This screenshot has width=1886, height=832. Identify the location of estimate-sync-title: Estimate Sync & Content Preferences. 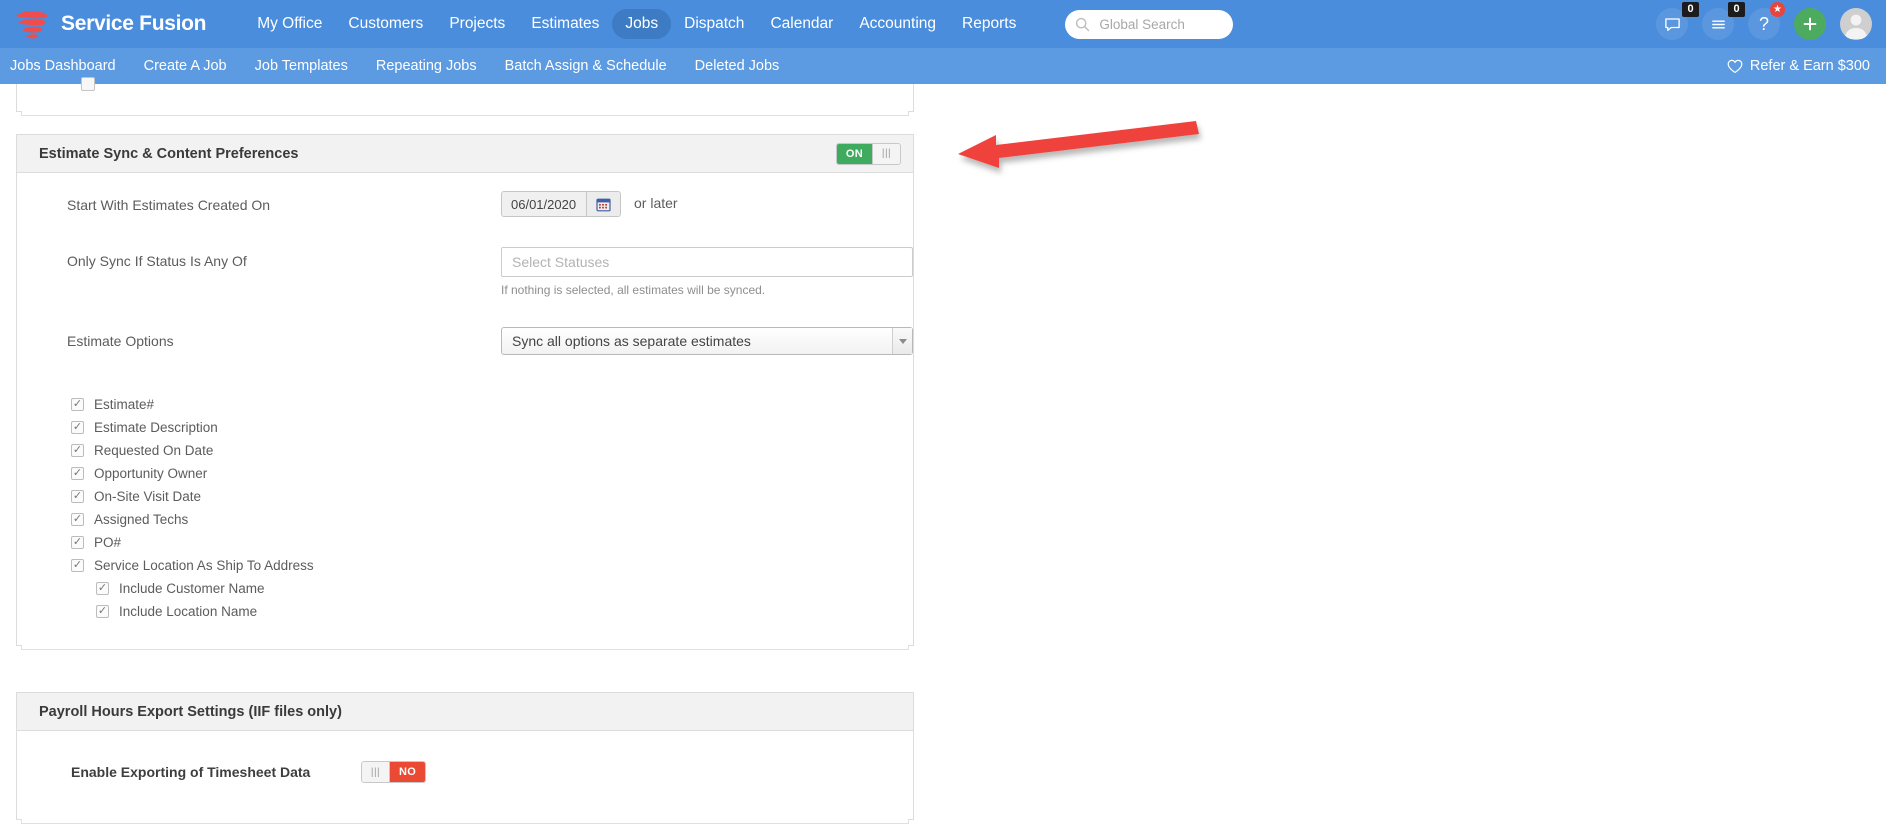
(169, 153).